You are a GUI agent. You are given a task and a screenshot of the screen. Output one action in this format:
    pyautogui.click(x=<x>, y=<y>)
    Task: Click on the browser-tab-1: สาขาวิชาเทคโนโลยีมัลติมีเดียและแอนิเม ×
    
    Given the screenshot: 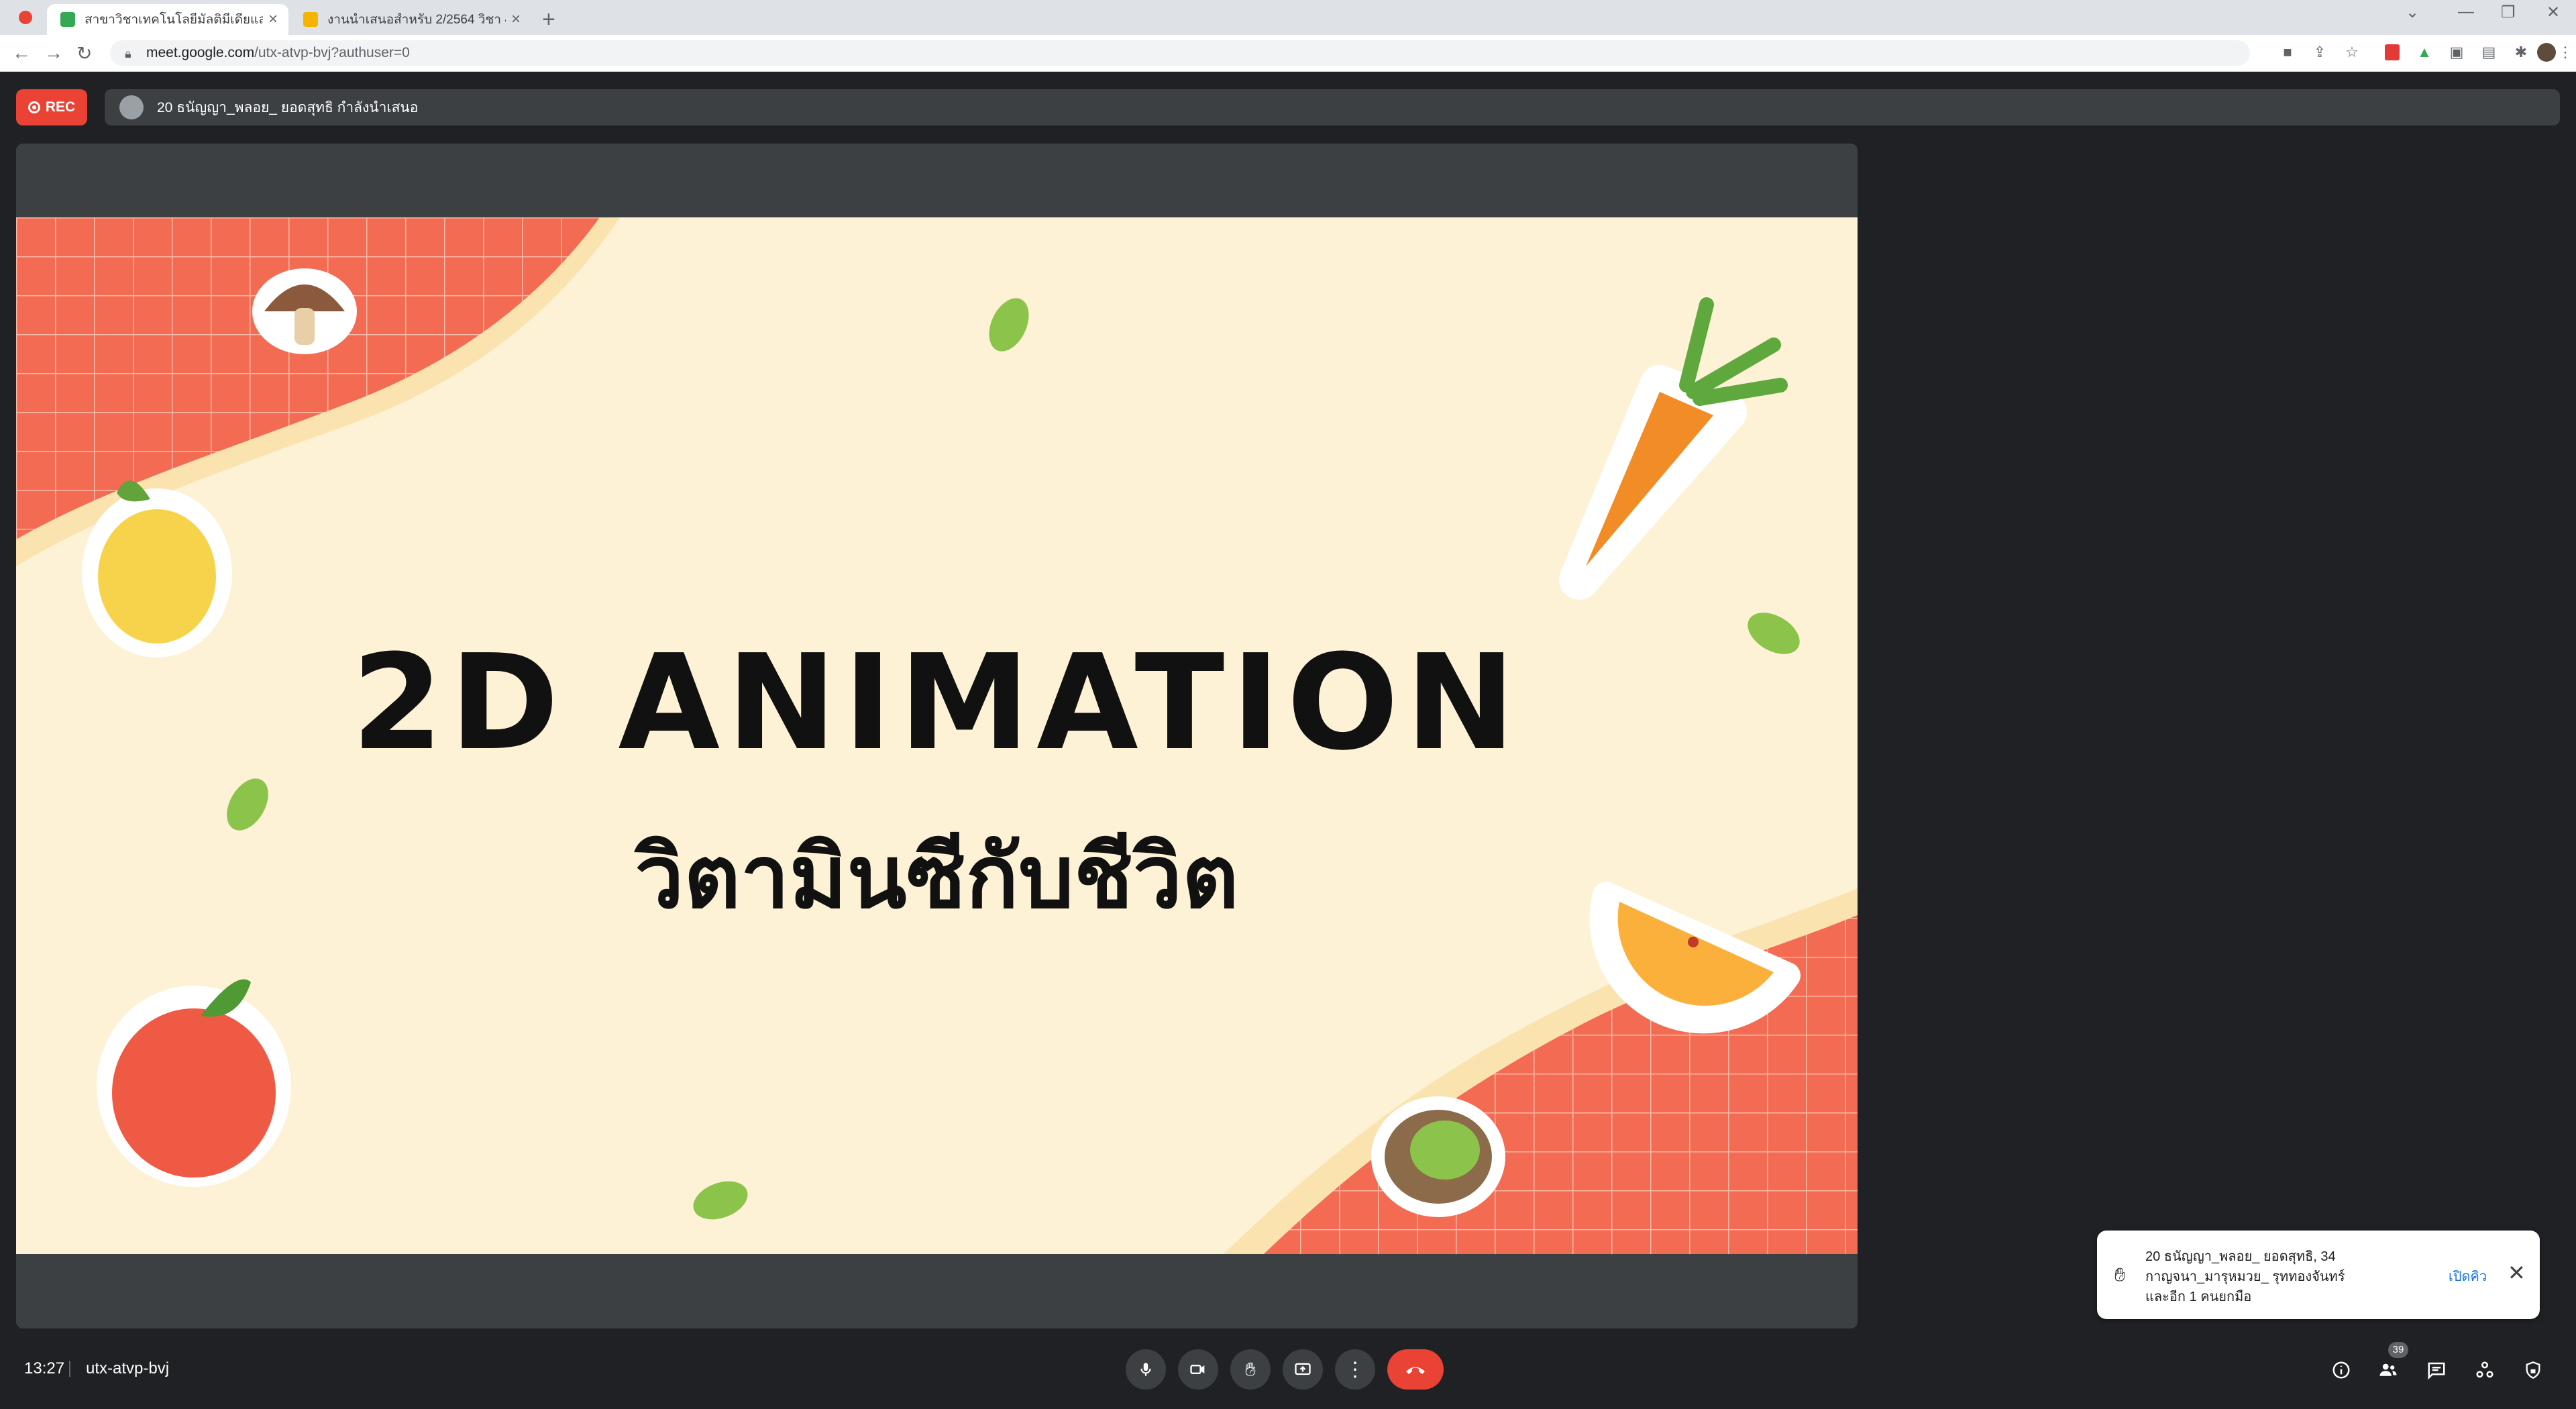 What is the action you would take?
    pyautogui.click(x=167, y=19)
    